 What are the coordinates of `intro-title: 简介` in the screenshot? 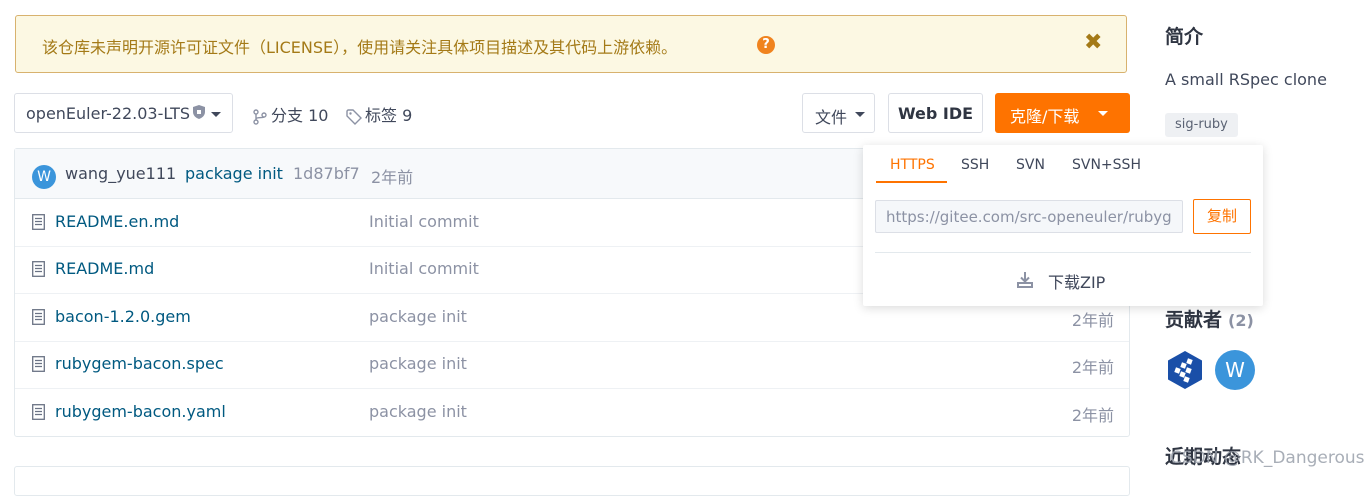 It's located at (1184, 37).